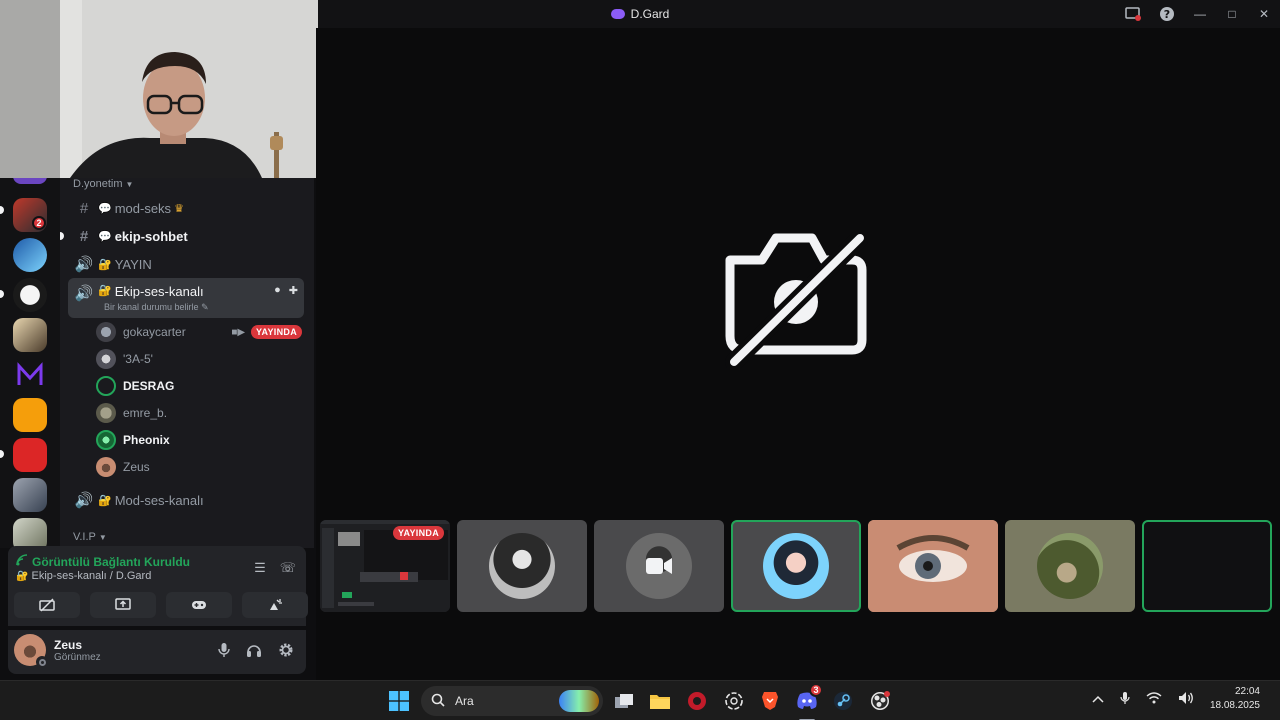 Image resolution: width=1280 pixels, height=720 pixels. Describe the element at coordinates (145, 413) in the screenshot. I see `member-name: emre_b.` at that location.